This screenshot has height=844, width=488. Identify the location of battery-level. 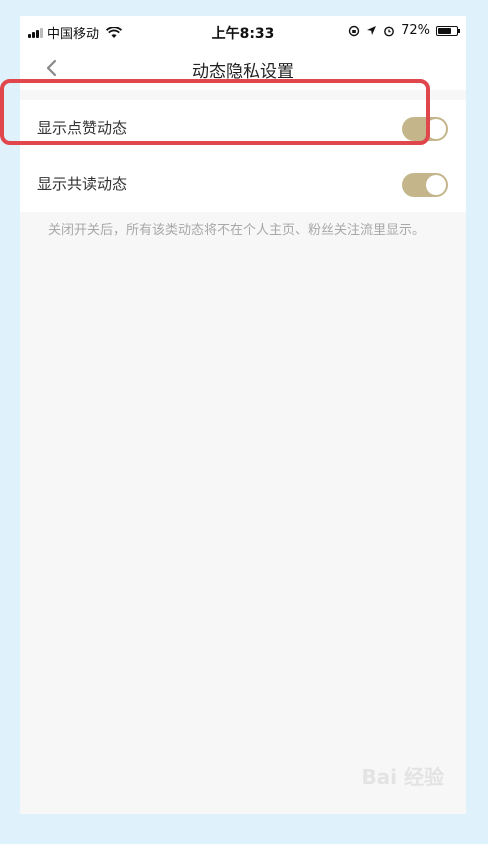
(444, 30).